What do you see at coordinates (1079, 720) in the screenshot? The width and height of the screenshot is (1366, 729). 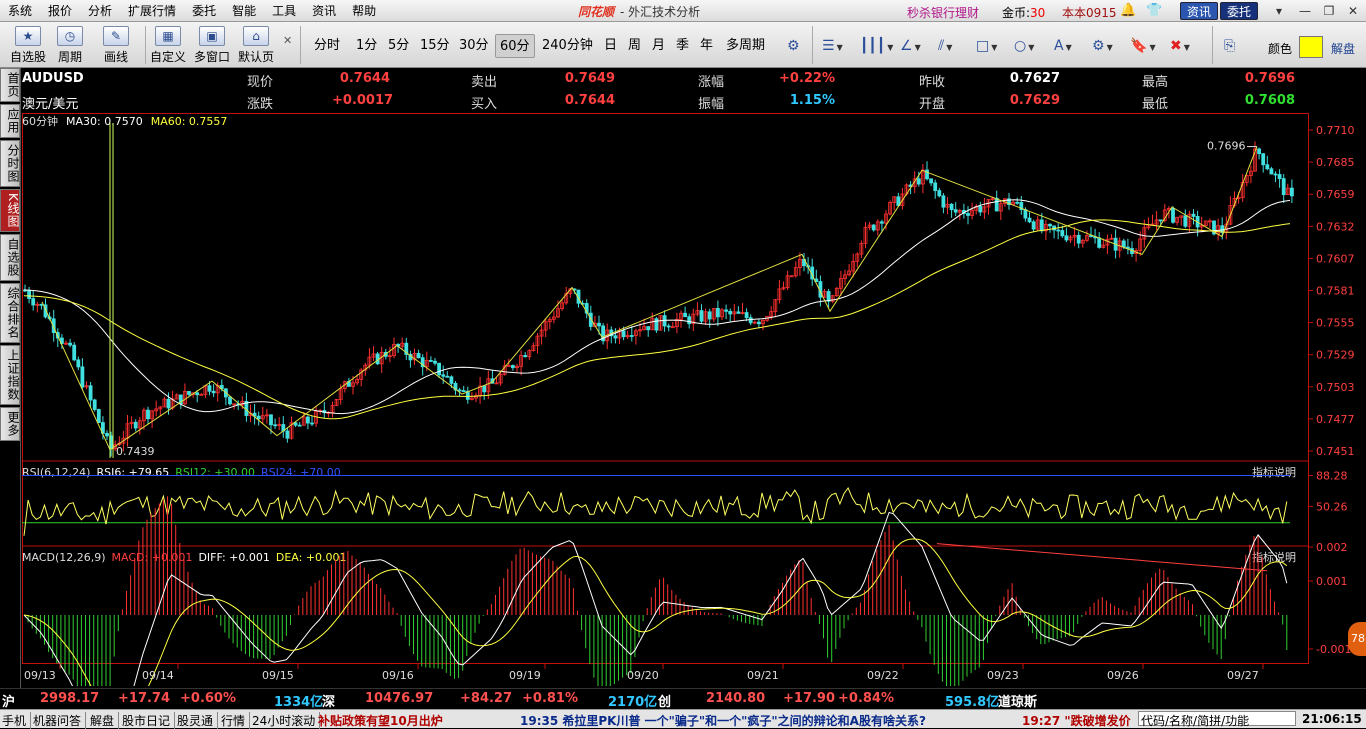 I see `news-headline-3: 19:27 "跌破增发价` at bounding box center [1079, 720].